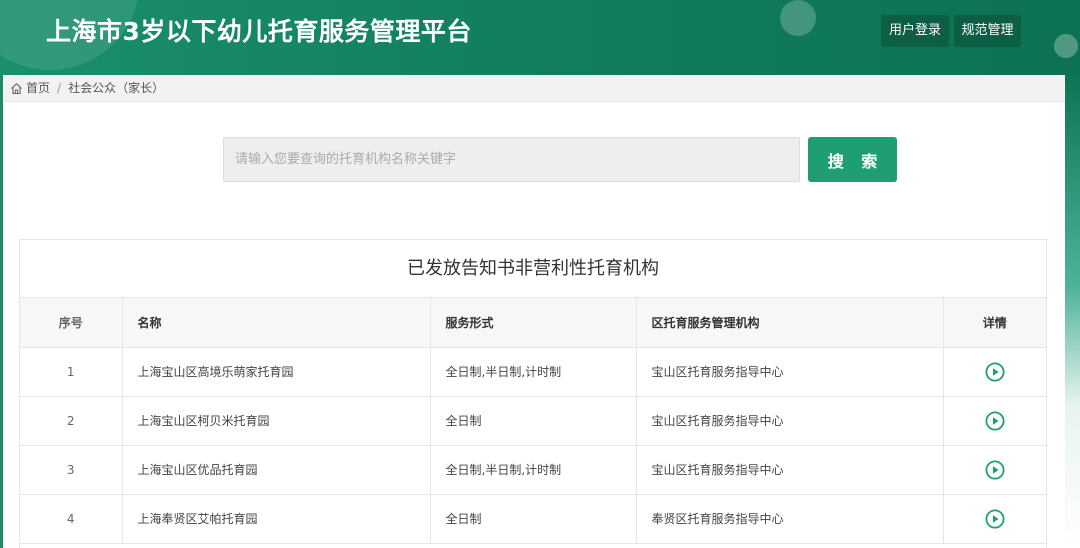 Image resolution: width=1080 pixels, height=548 pixels. I want to click on column-header-name: 名称, so click(276, 323).